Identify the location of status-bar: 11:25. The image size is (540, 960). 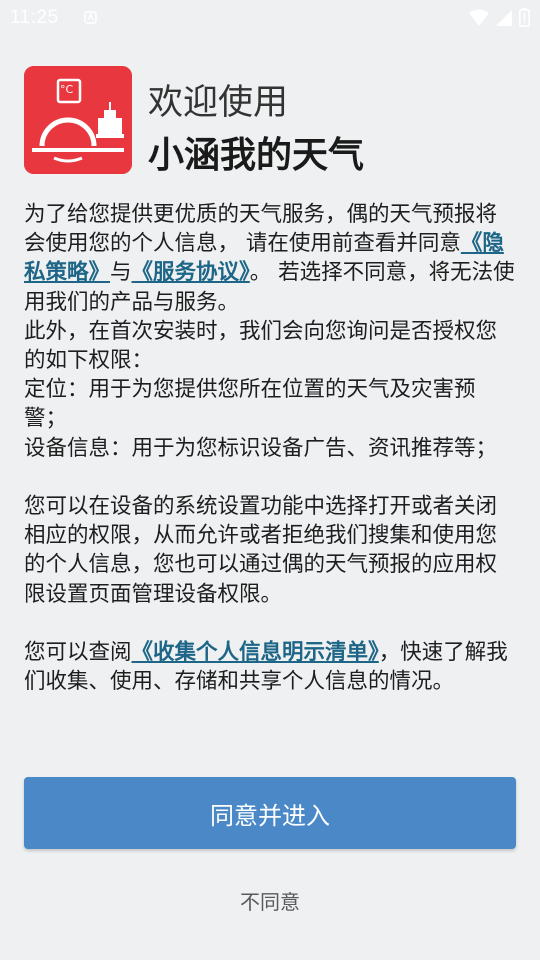
(270, 18).